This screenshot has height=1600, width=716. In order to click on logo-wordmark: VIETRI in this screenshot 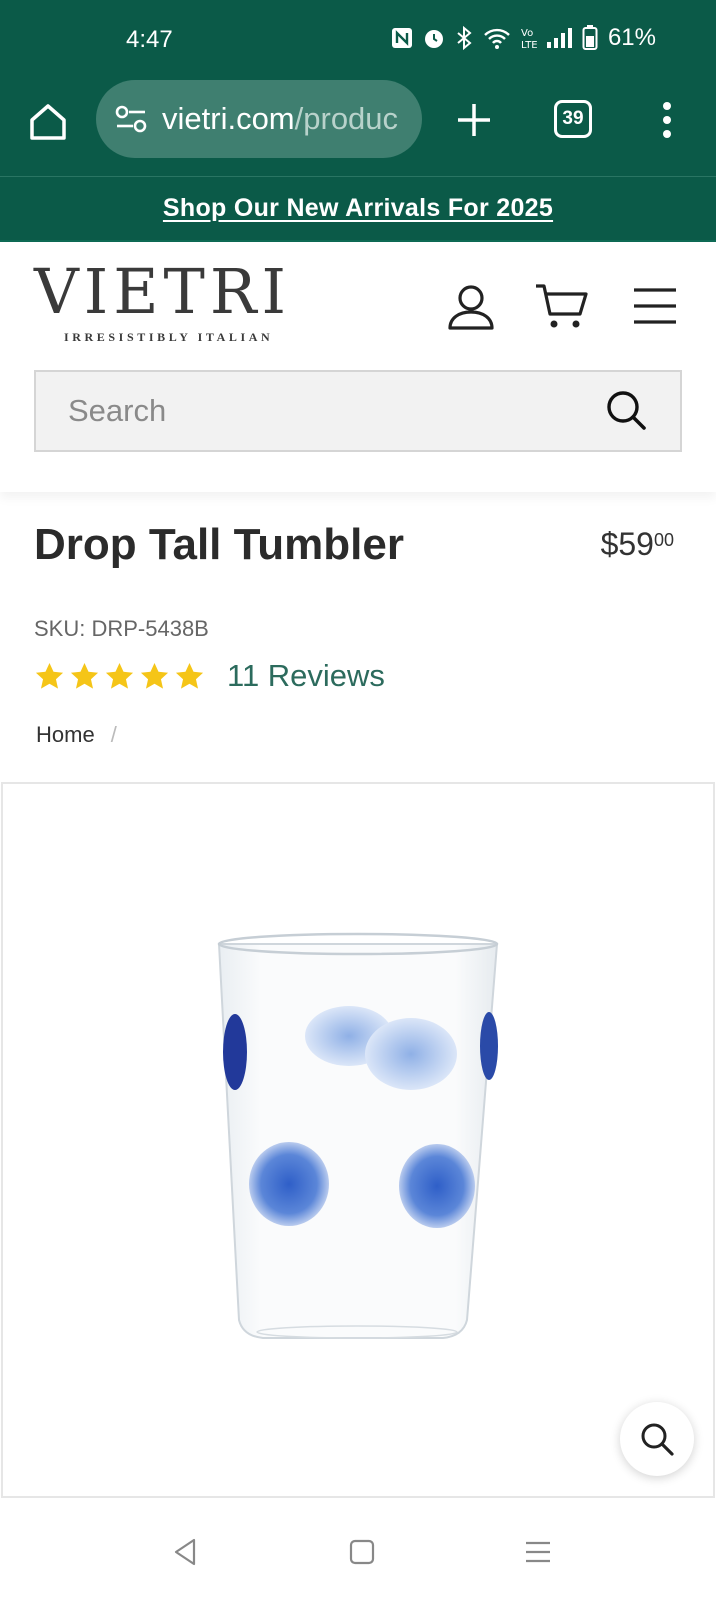, I will do `click(163, 291)`.